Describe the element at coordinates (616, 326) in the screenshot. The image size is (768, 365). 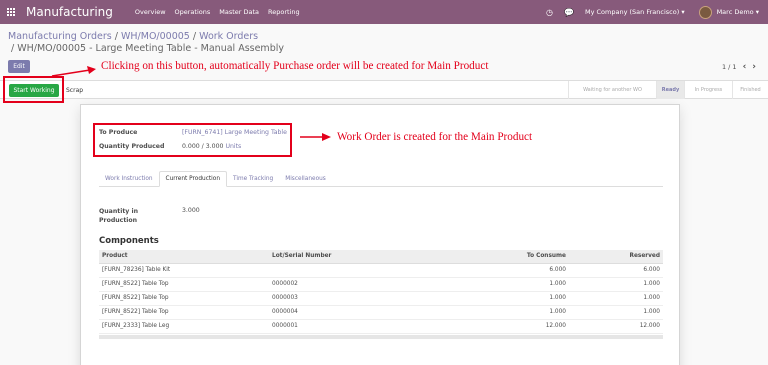
I see `cell-reserved: 12.000` at that location.